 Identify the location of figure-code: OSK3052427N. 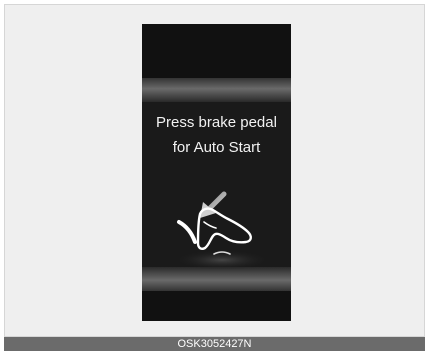
(214, 344).